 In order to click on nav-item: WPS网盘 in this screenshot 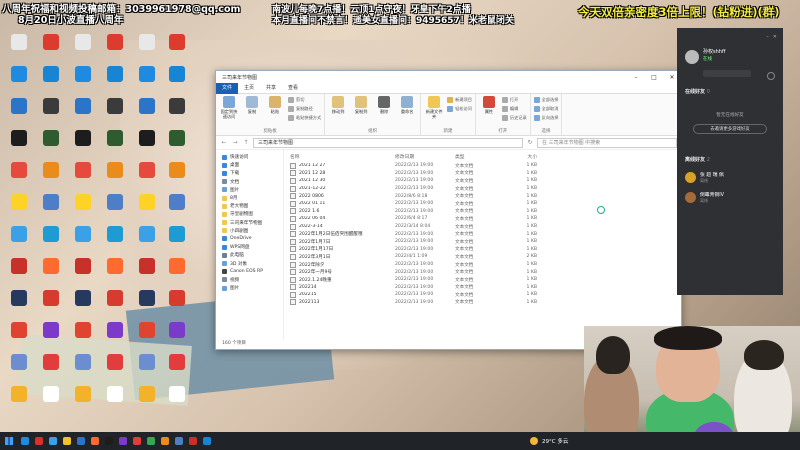, I will do `click(249, 247)`.